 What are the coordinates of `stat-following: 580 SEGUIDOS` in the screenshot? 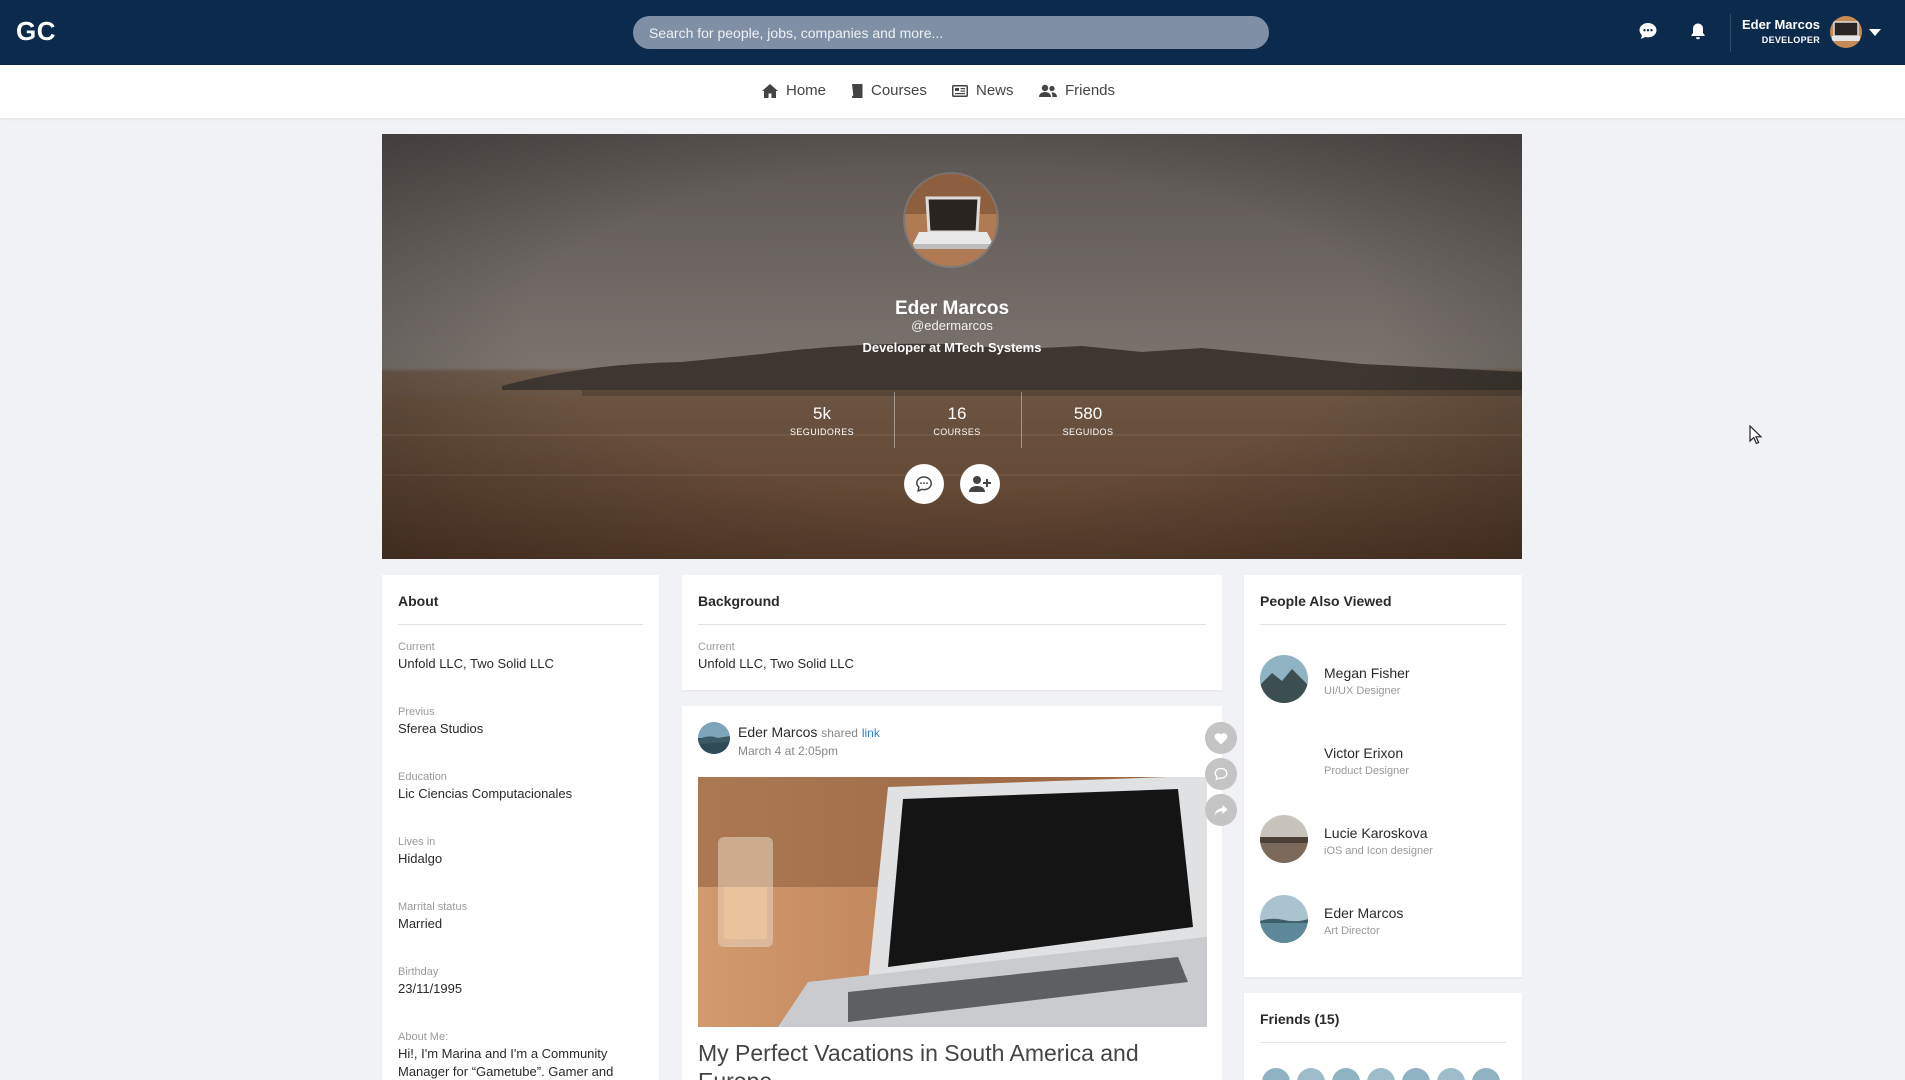 It's located at (1088, 420).